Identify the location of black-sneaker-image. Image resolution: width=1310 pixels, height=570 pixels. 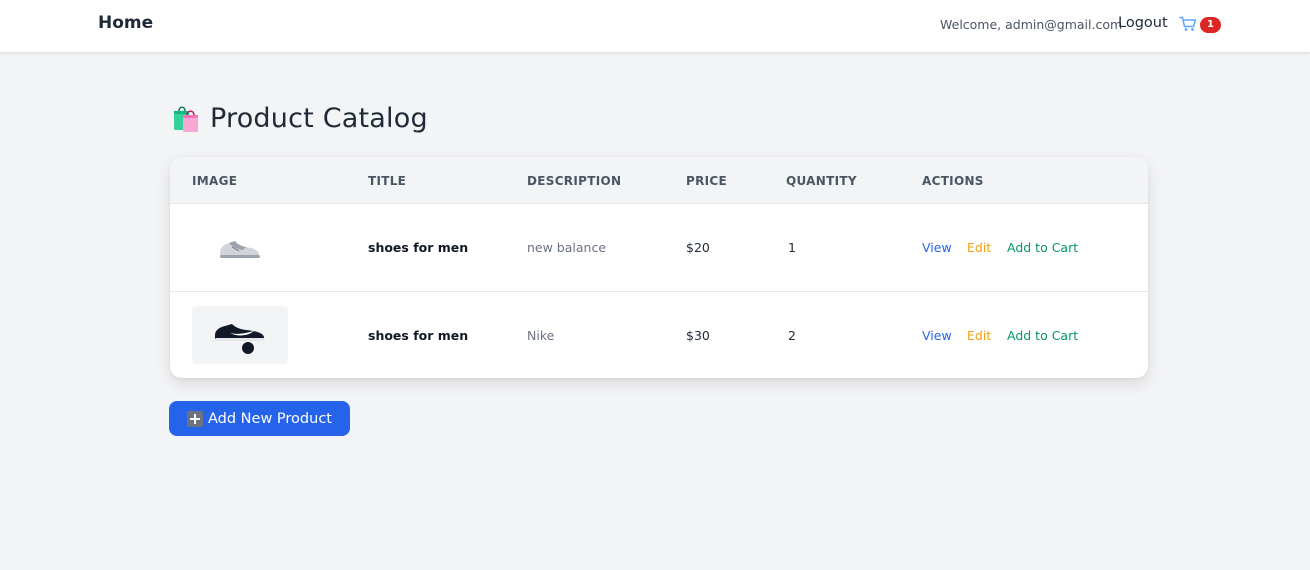
(240, 339).